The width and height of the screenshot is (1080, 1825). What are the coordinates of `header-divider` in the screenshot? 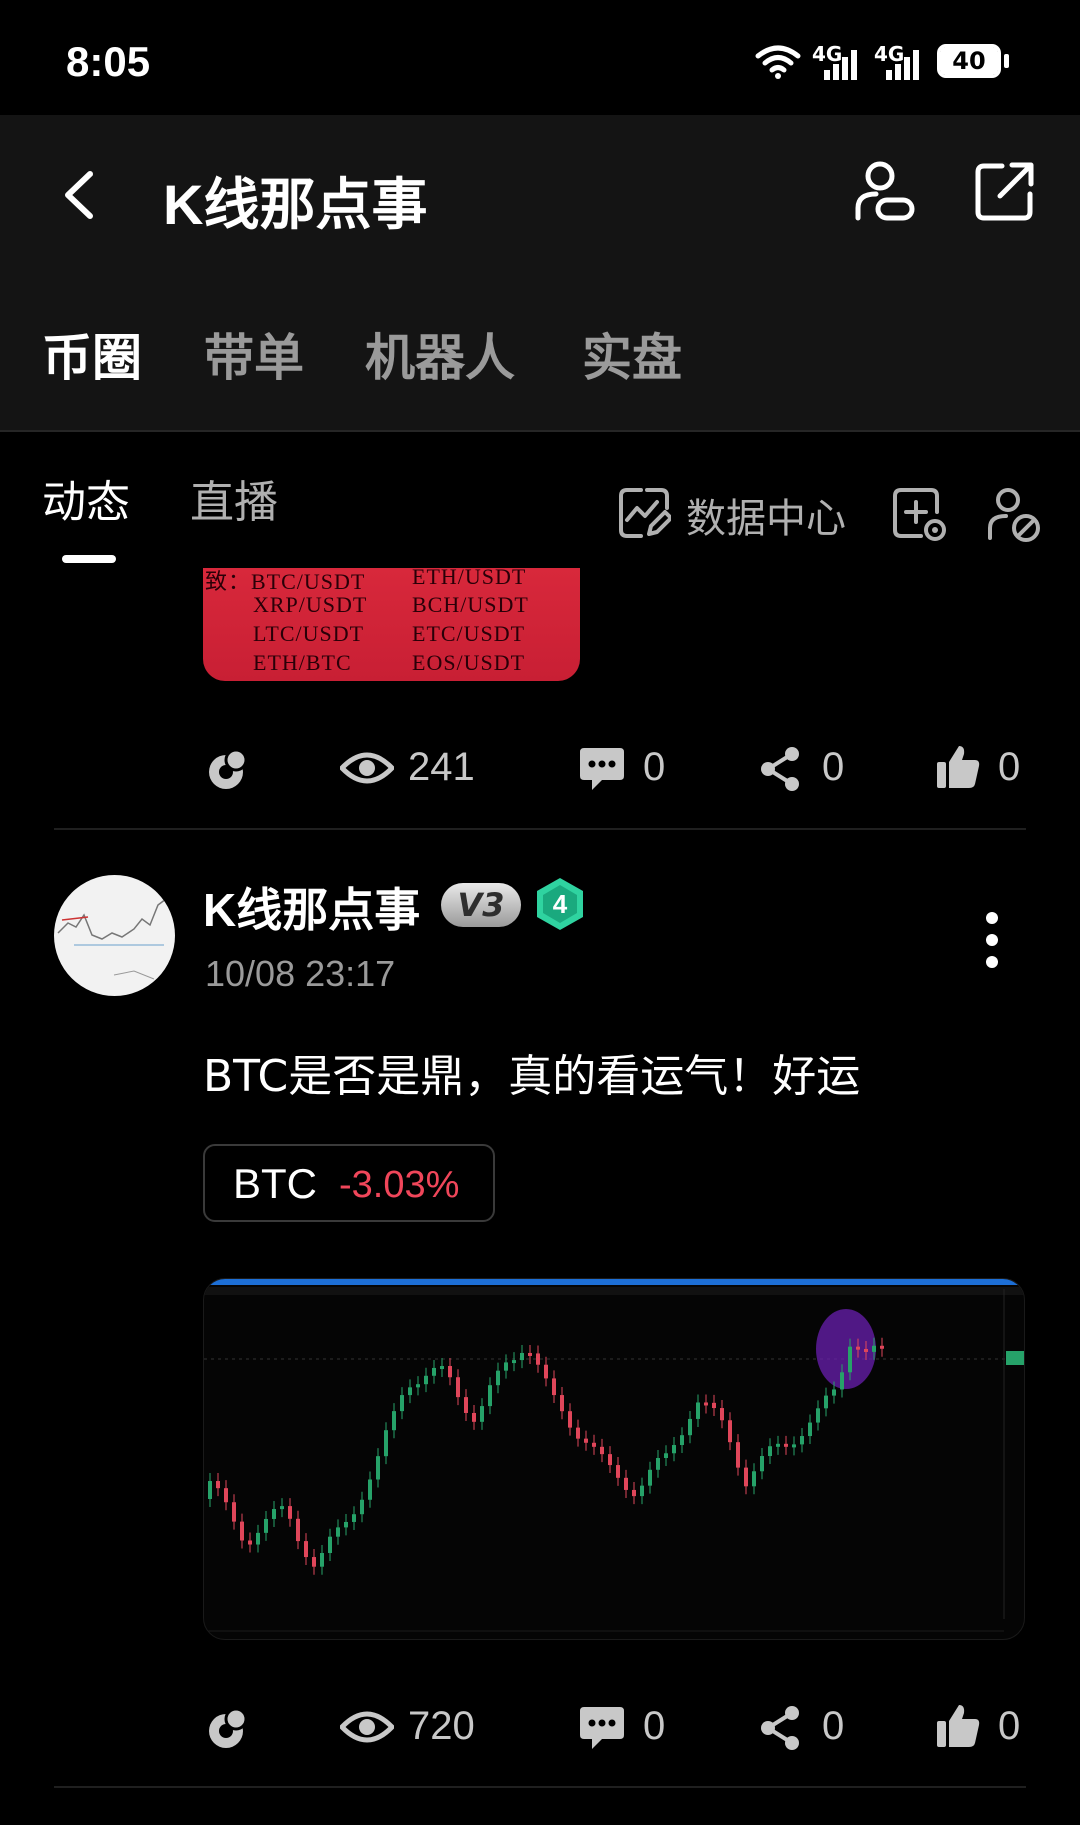 It's located at (540, 431).